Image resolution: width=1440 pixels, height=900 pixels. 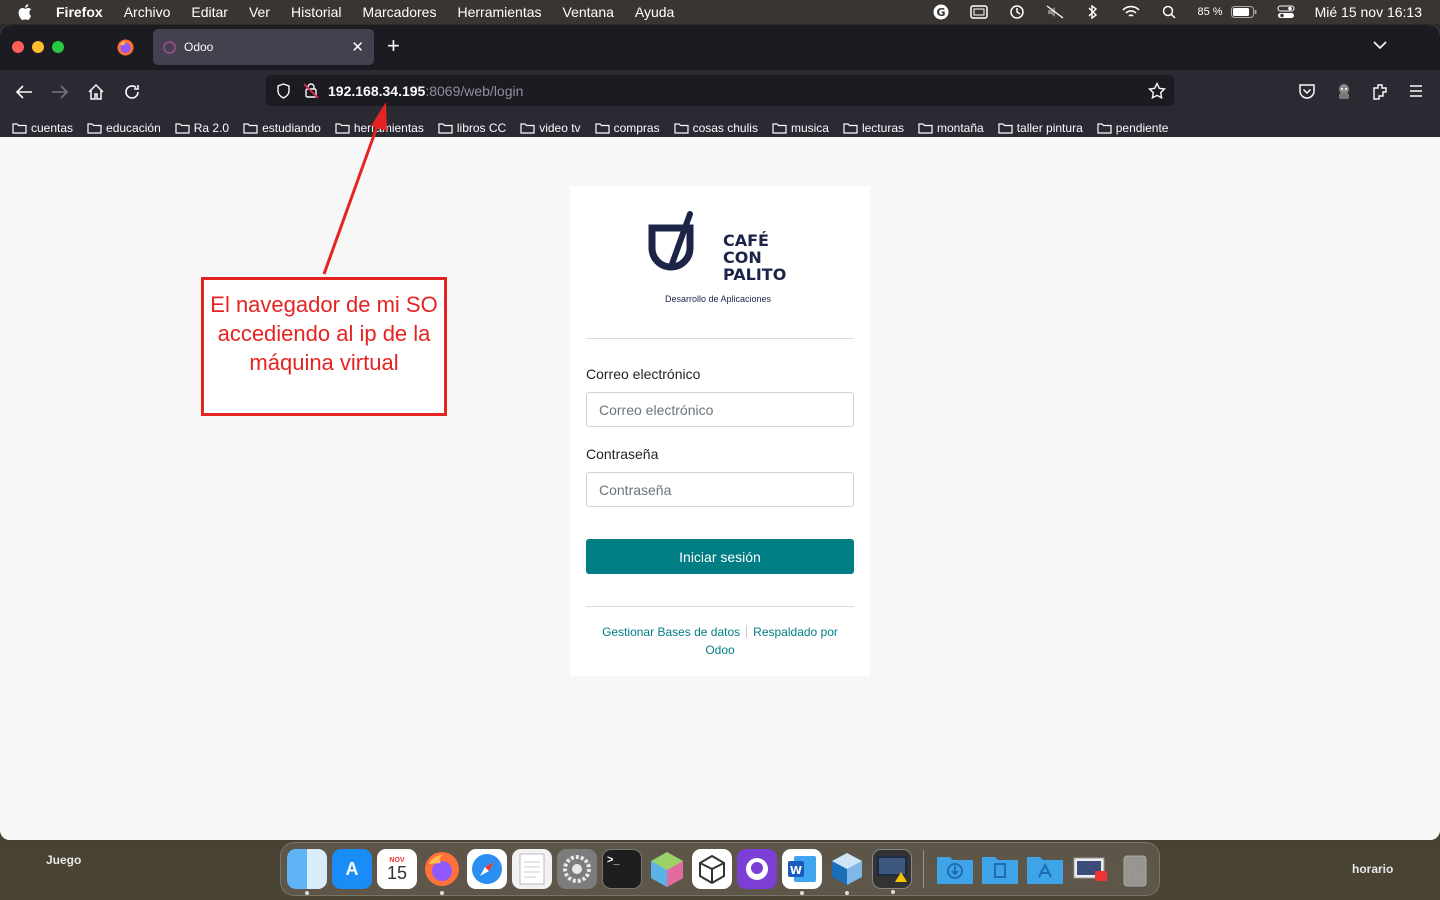 What do you see at coordinates (1000, 869) in the screenshot?
I see `documents-folder-icon` at bounding box center [1000, 869].